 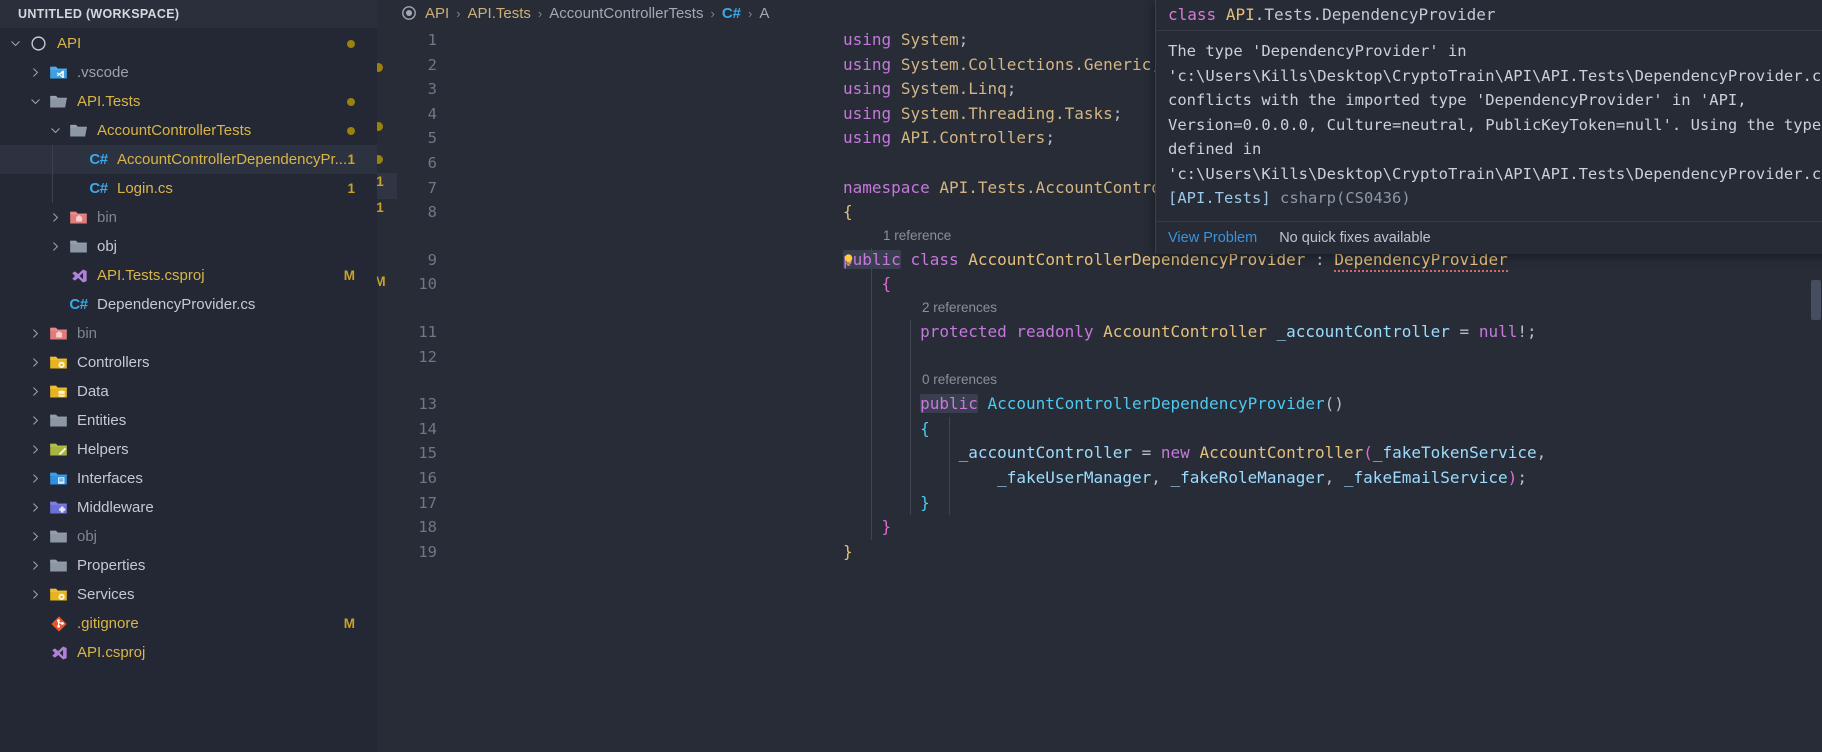 I want to click on tree-item-helpers: Helpers, so click(x=188, y=449).